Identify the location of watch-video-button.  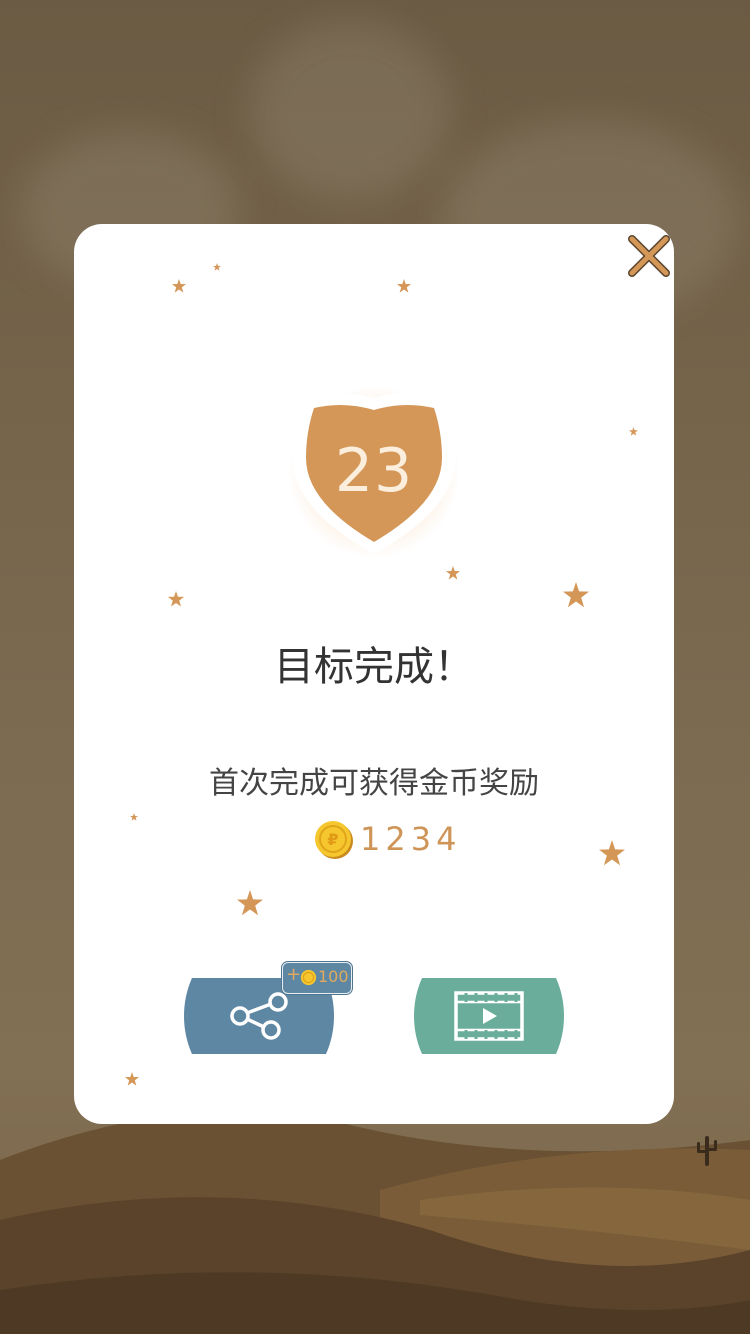
(489, 1016).